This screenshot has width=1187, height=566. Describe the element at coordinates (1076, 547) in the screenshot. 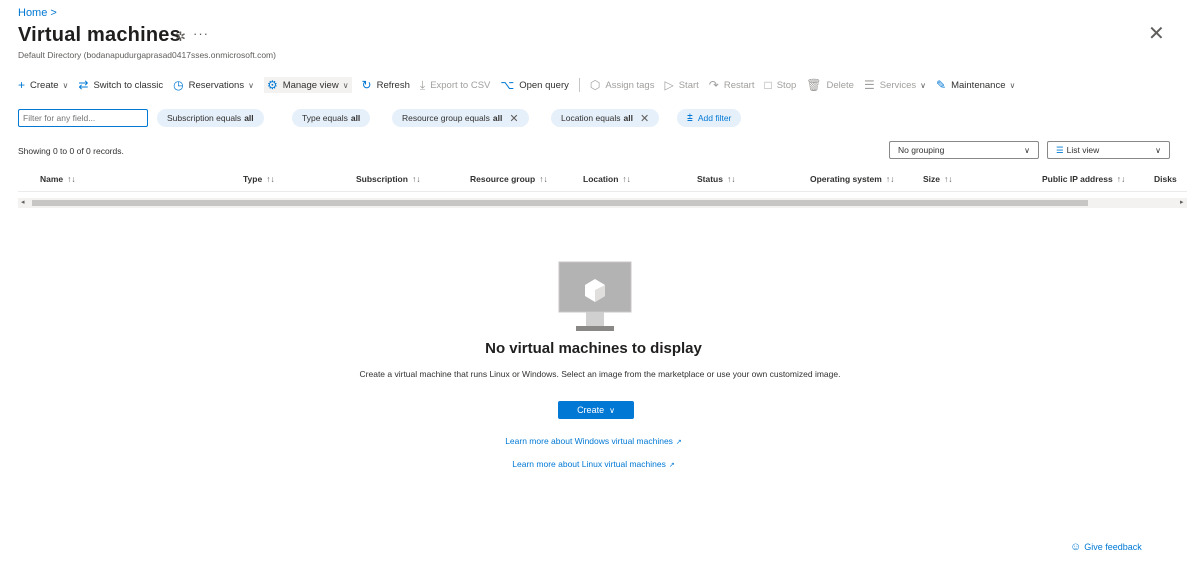

I see `feedback-icon: ☺` at that location.